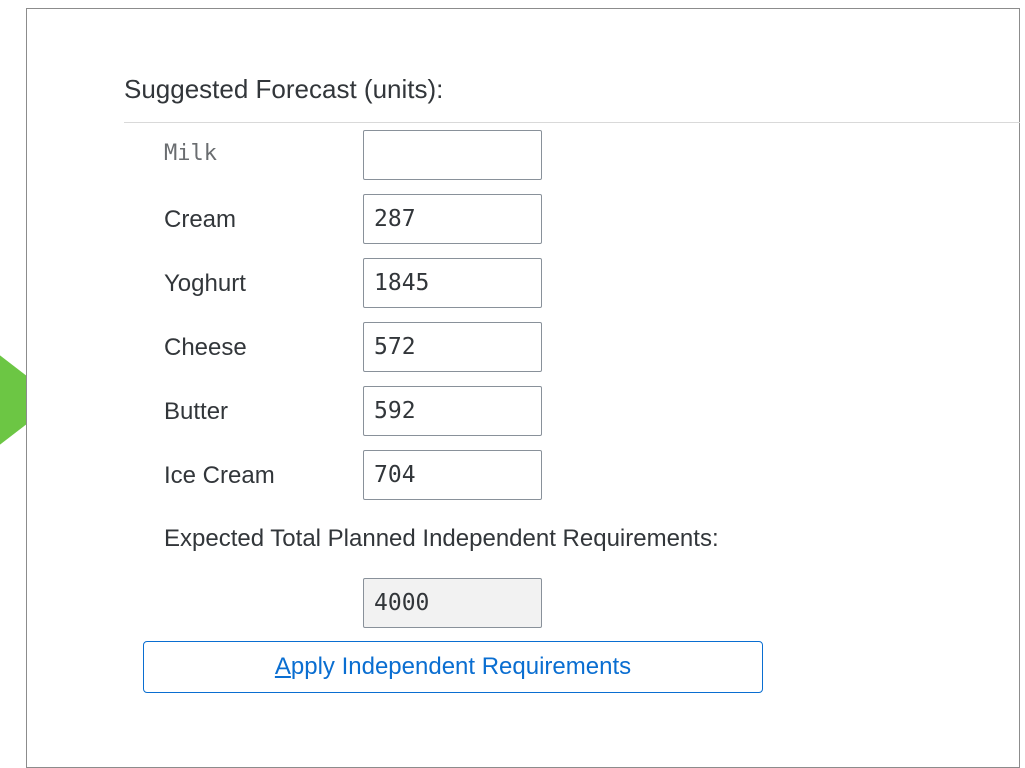 The height and width of the screenshot is (768, 1025). What do you see at coordinates (572, 122) in the screenshot?
I see `section-divider` at bounding box center [572, 122].